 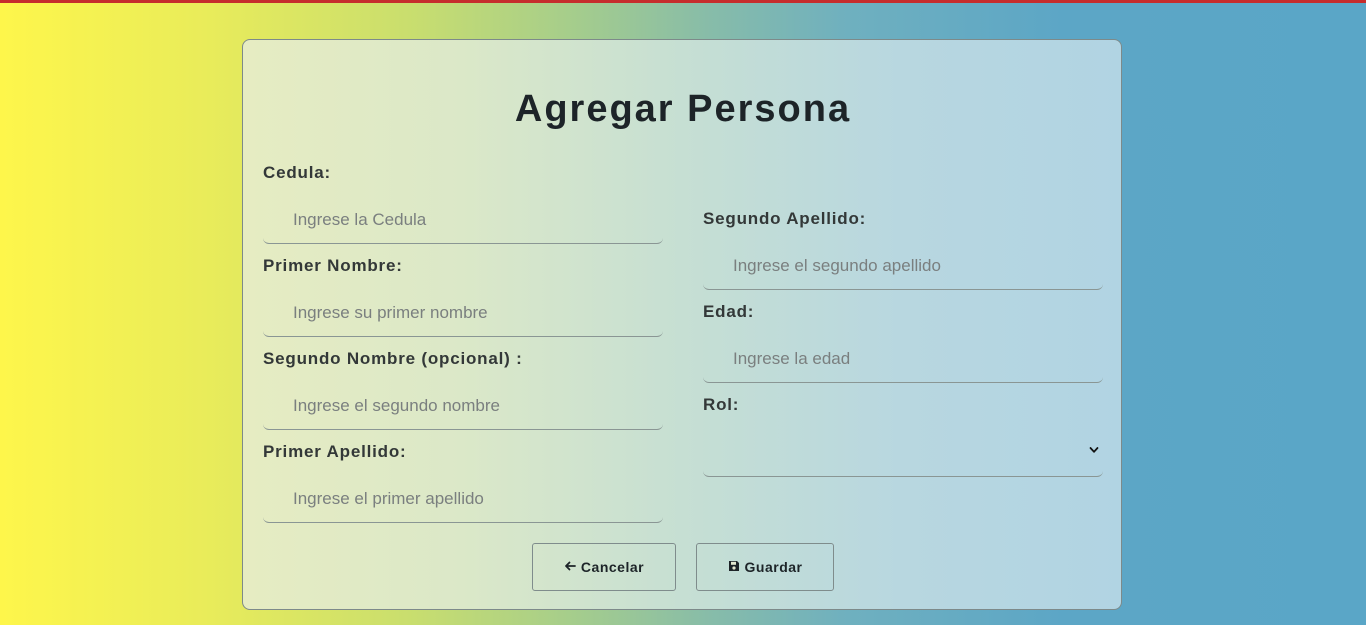 I want to click on segundo-apellido-label: Segundo Apellido:, so click(x=785, y=218).